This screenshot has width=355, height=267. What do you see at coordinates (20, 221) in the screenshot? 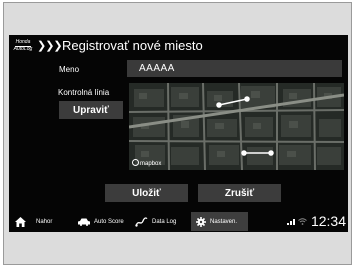
I see `home-icon` at bounding box center [20, 221].